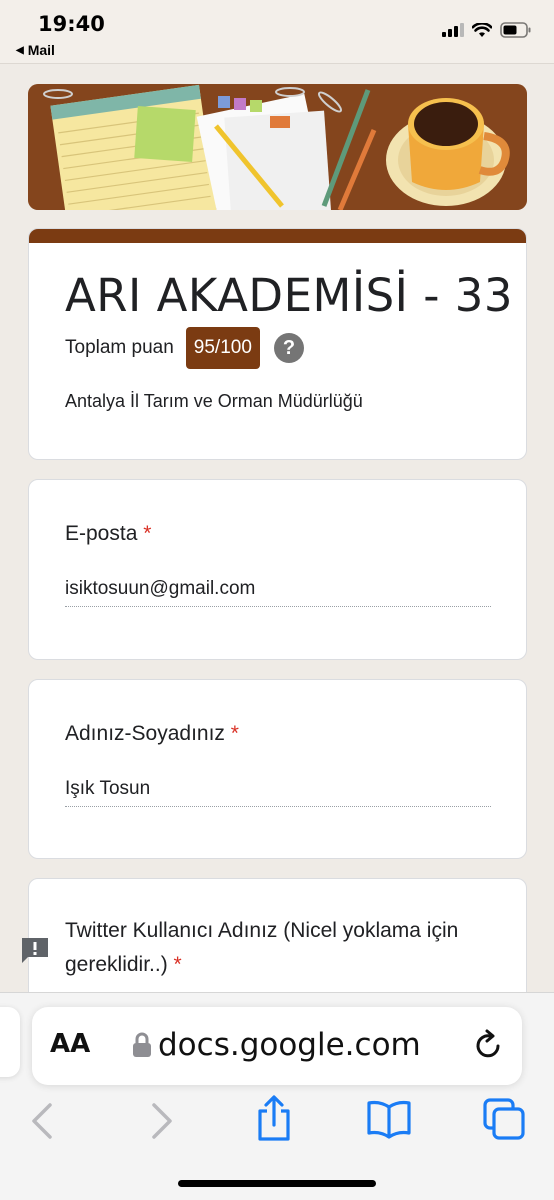 This screenshot has width=554, height=1200. I want to click on form-header-image, so click(277, 147).